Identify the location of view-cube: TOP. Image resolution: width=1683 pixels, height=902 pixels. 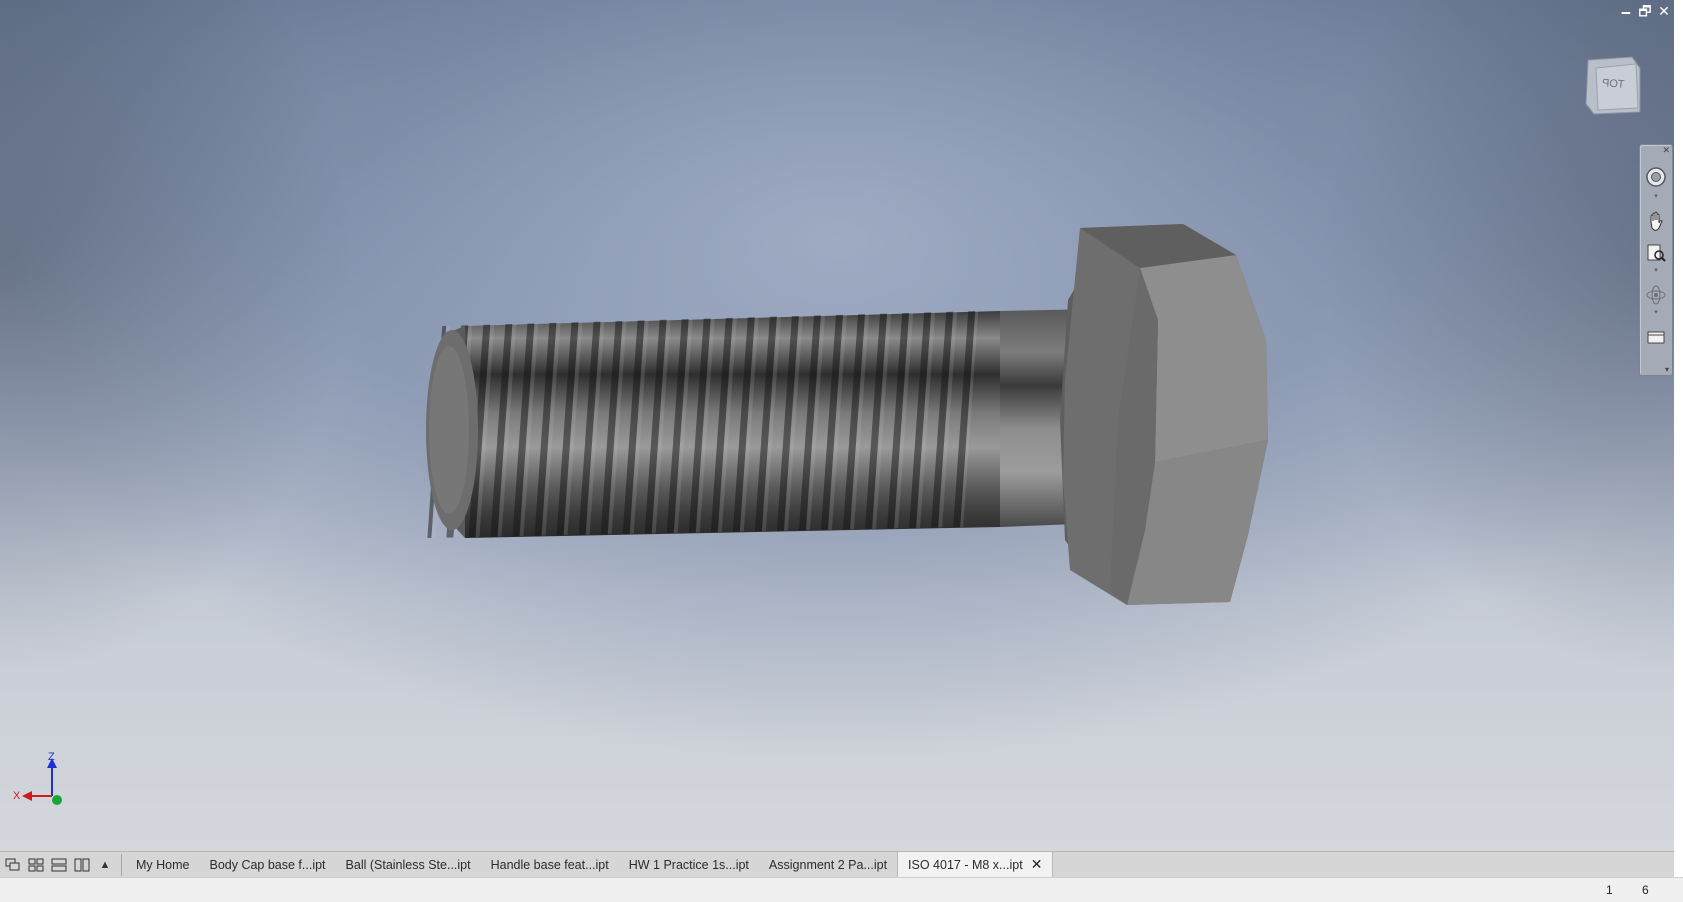
(1612, 85).